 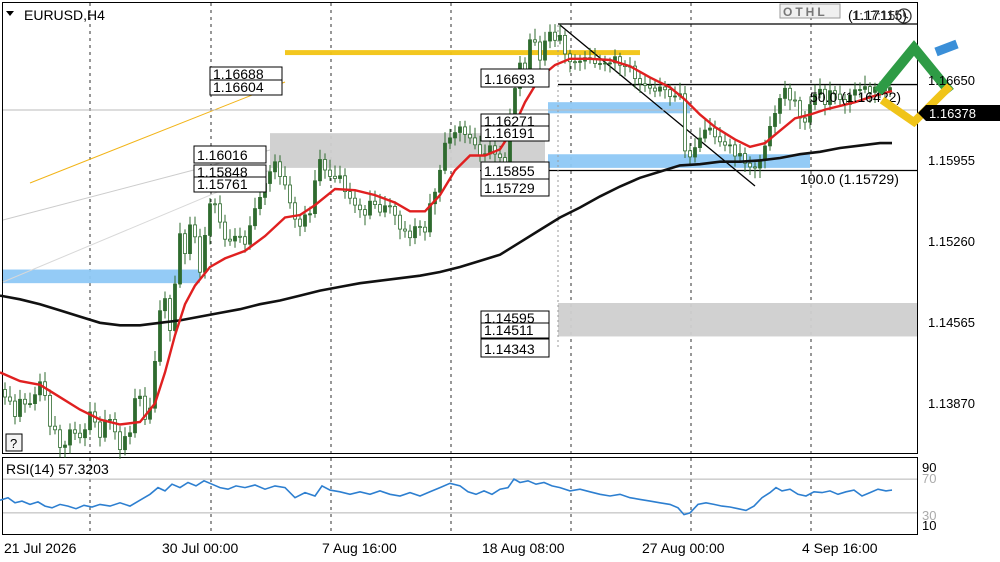 What do you see at coordinates (951, 403) in the screenshot?
I see `y-tick-label: 1.13870` at bounding box center [951, 403].